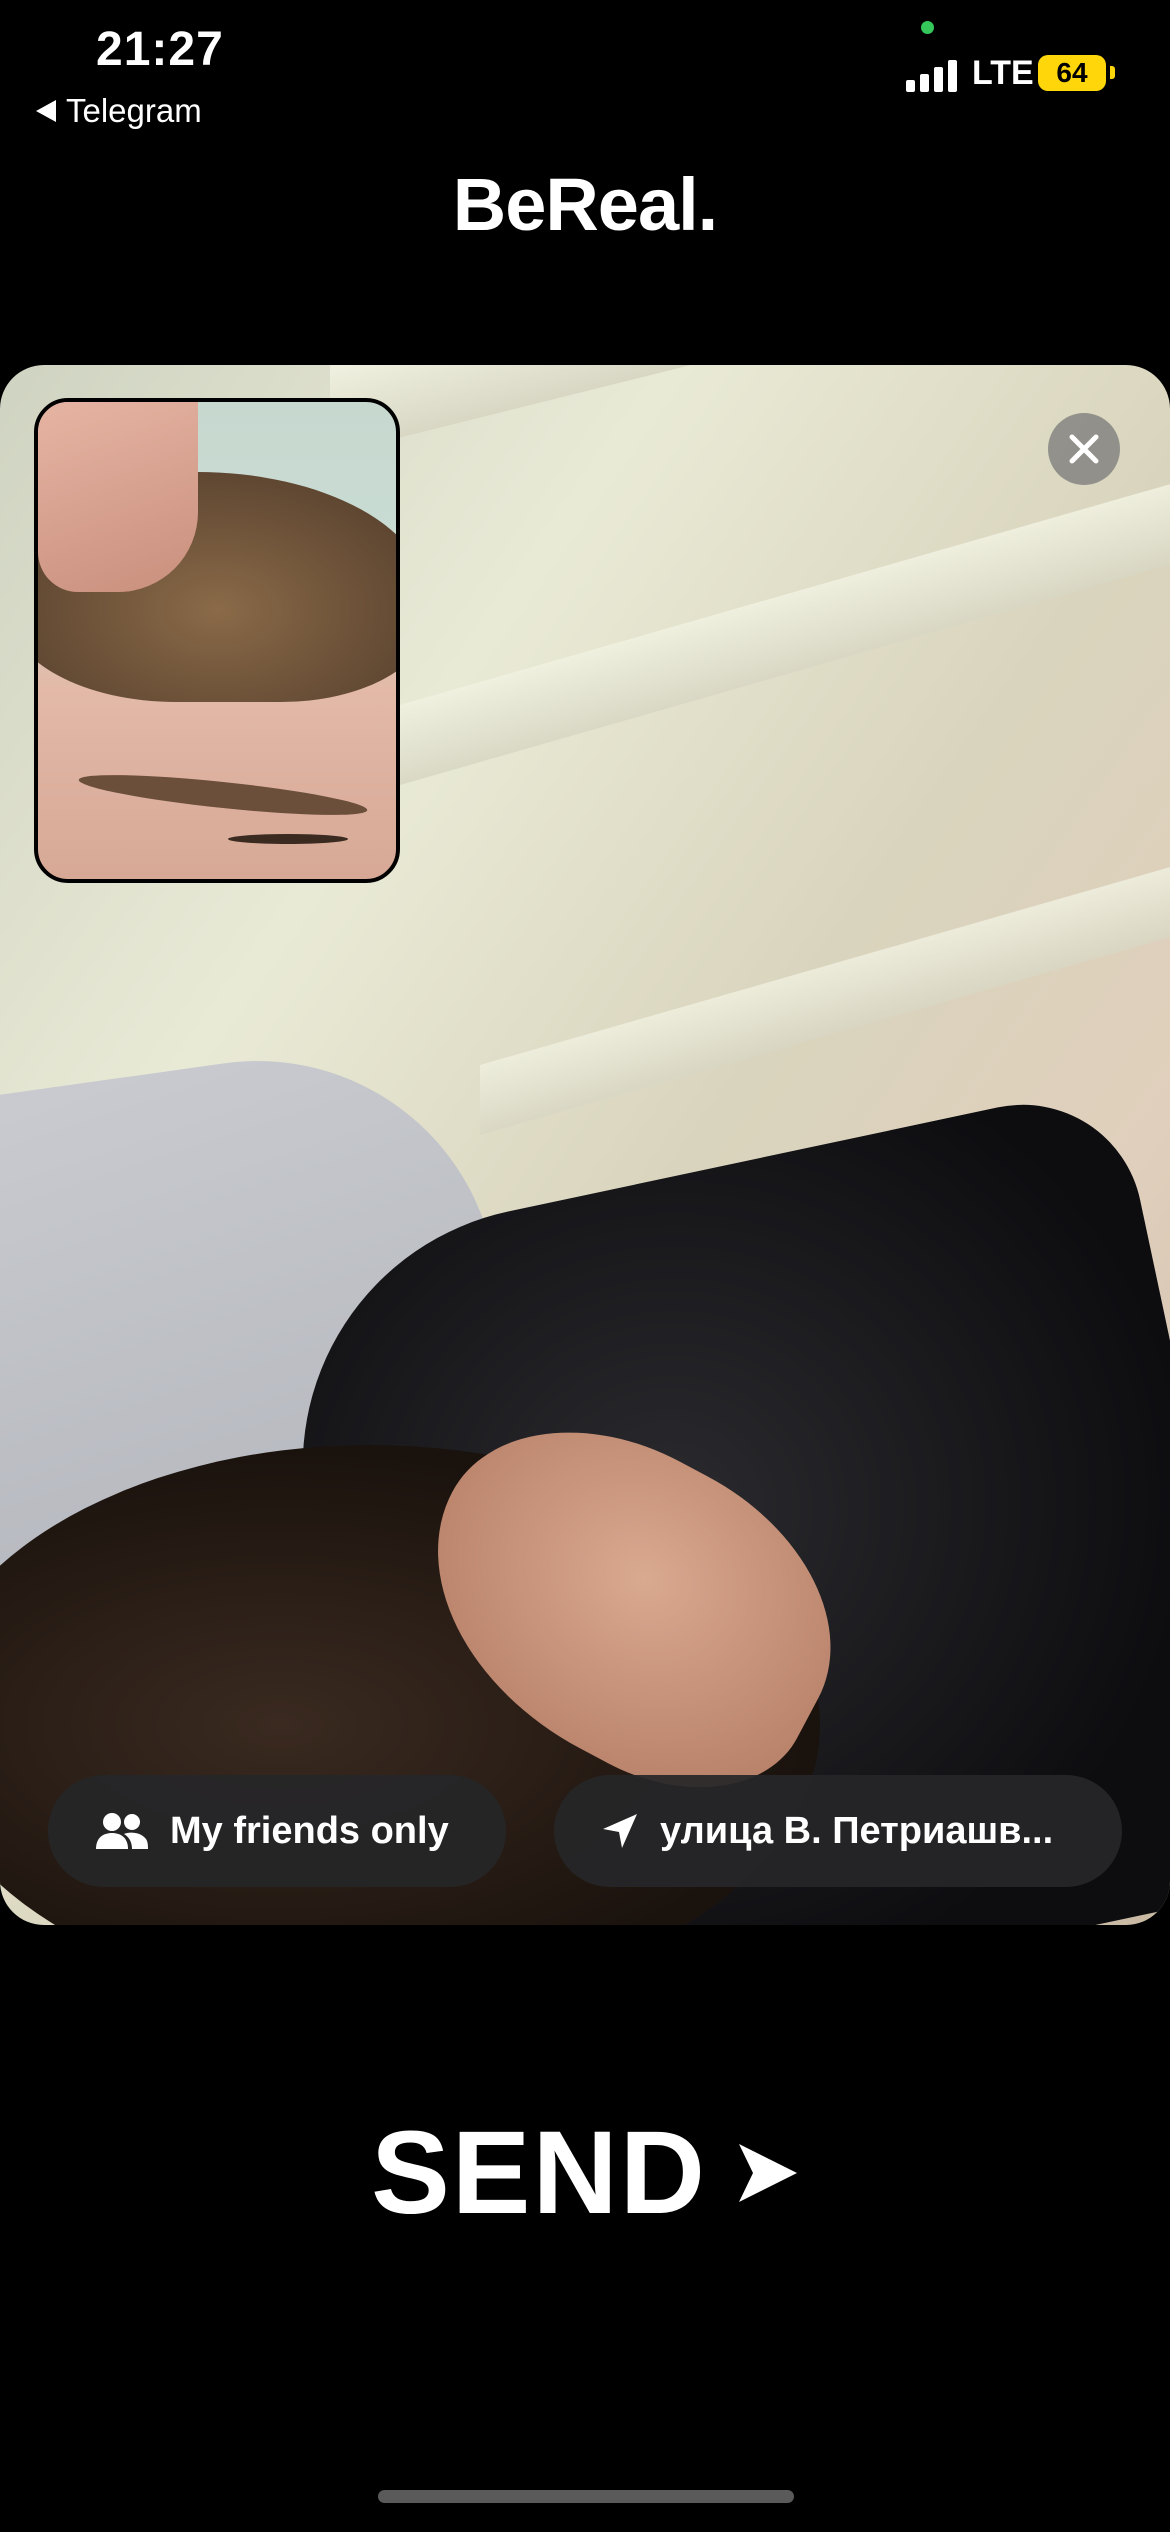 The width and height of the screenshot is (1170, 2532). I want to click on front-camera-inset, so click(217, 640).